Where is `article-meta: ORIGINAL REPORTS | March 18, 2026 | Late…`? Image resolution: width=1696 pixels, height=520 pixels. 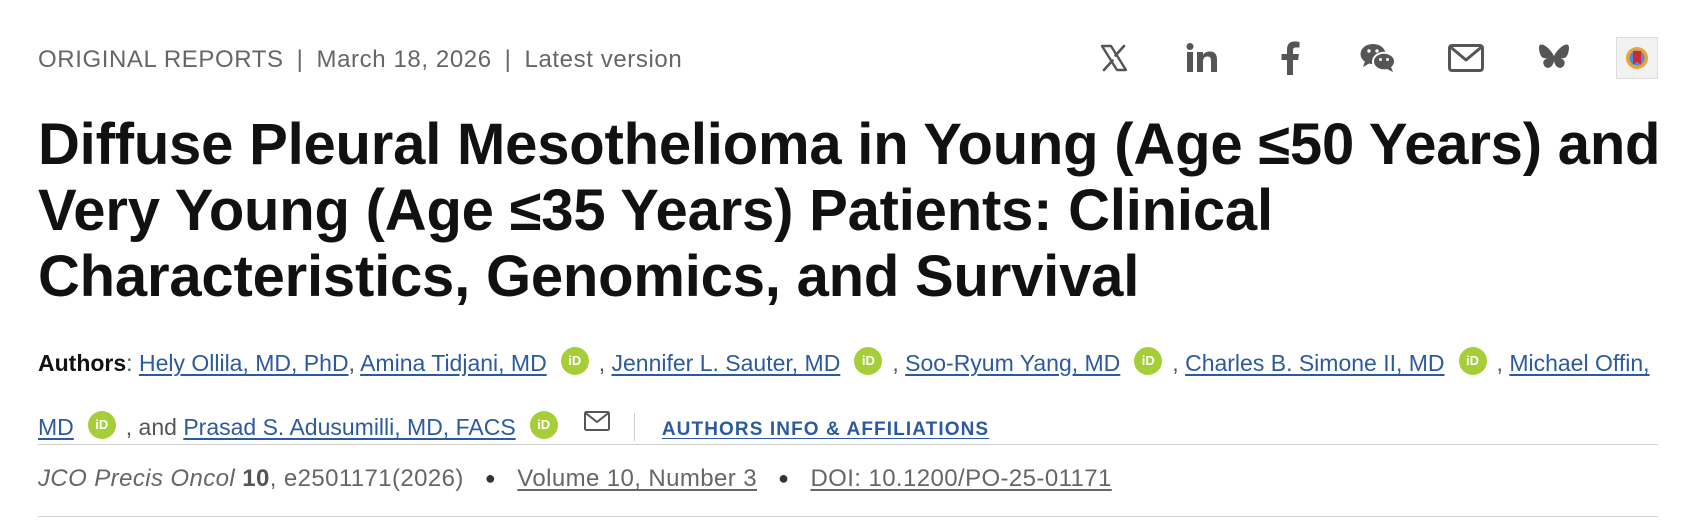 article-meta: ORIGINAL REPORTS | March 18, 2026 | Late… is located at coordinates (360, 60).